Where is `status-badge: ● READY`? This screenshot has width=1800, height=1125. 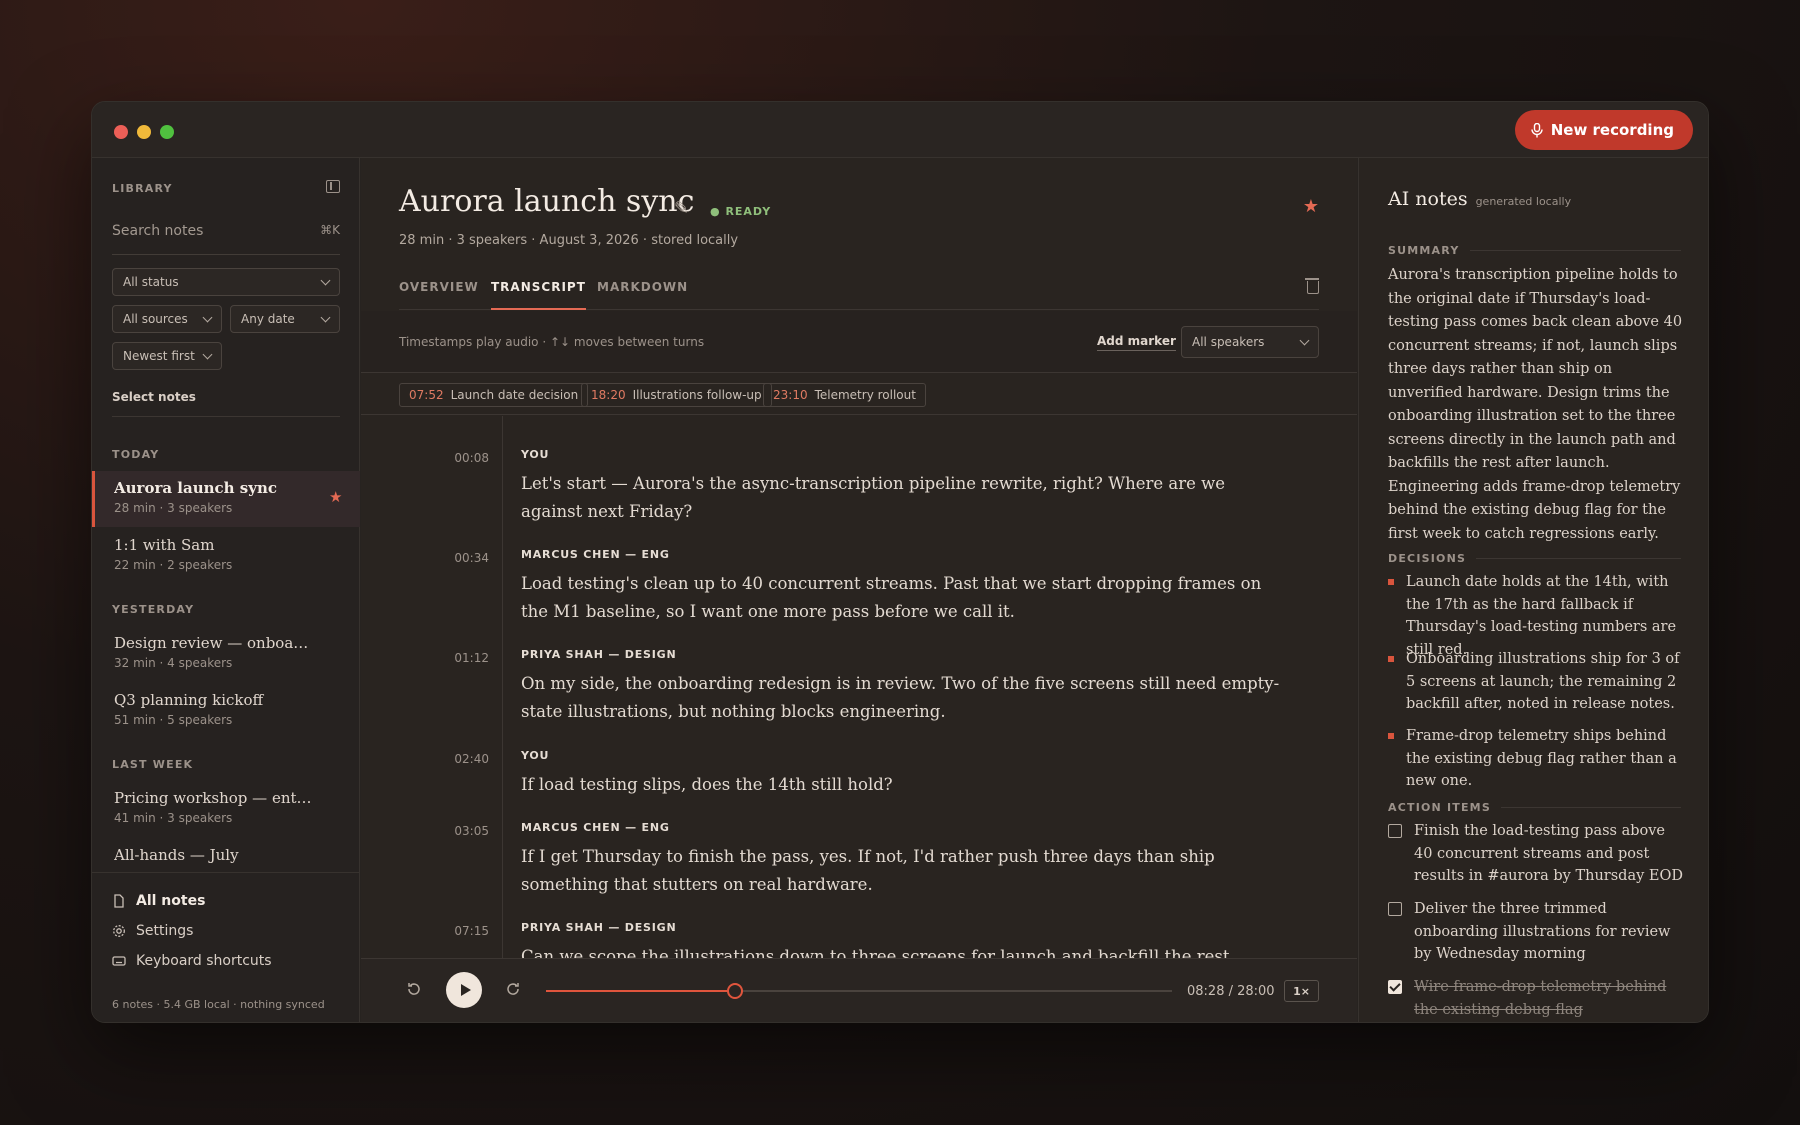
status-badge: ● READY is located at coordinates (741, 211).